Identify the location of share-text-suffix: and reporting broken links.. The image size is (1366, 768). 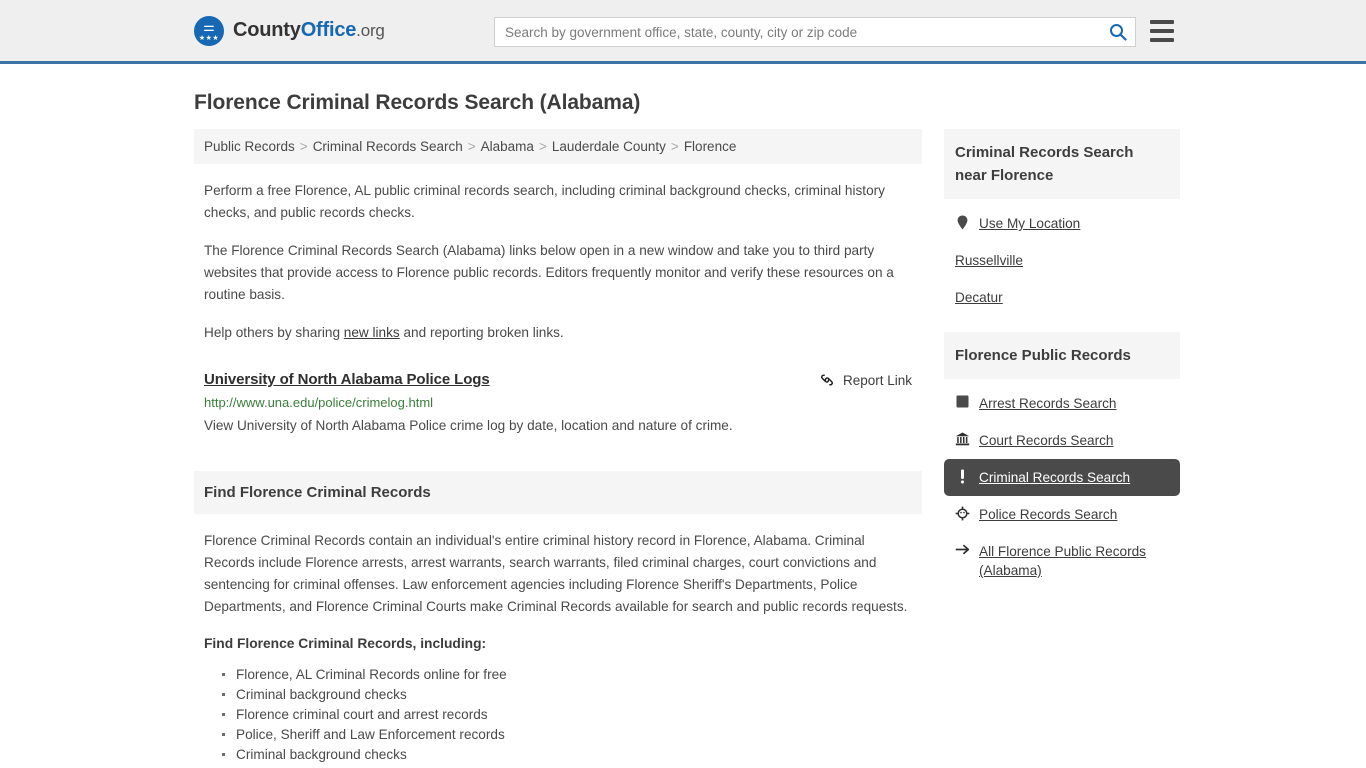
(481, 332).